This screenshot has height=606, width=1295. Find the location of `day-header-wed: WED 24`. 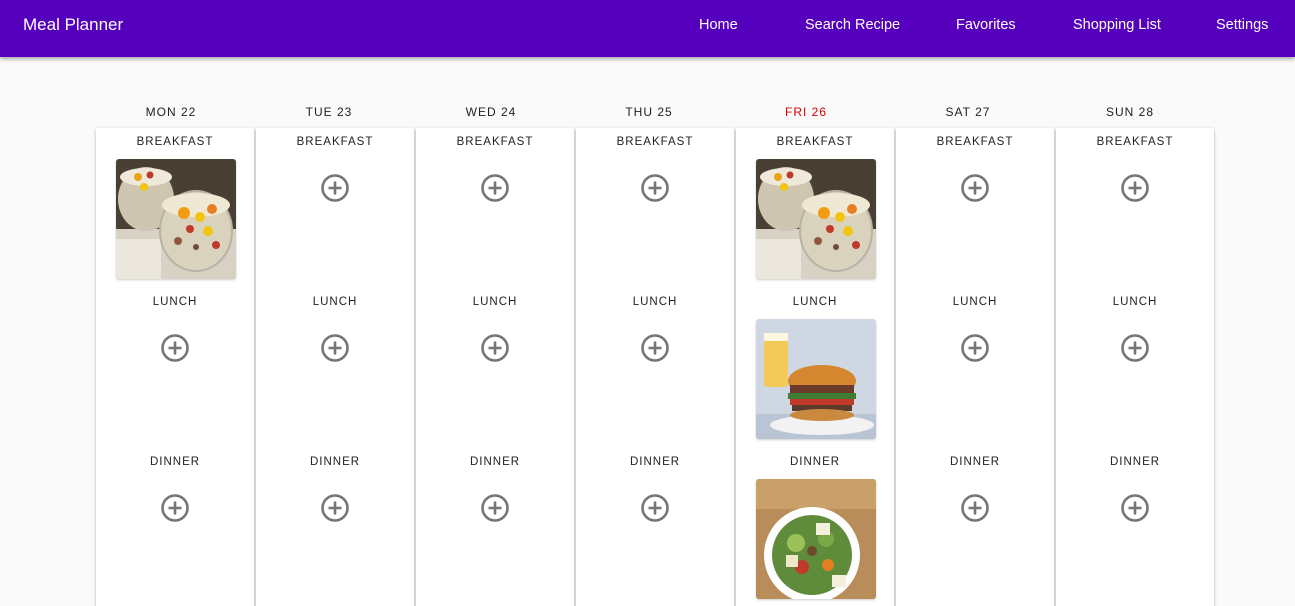

day-header-wed: WED 24 is located at coordinates (491, 112).